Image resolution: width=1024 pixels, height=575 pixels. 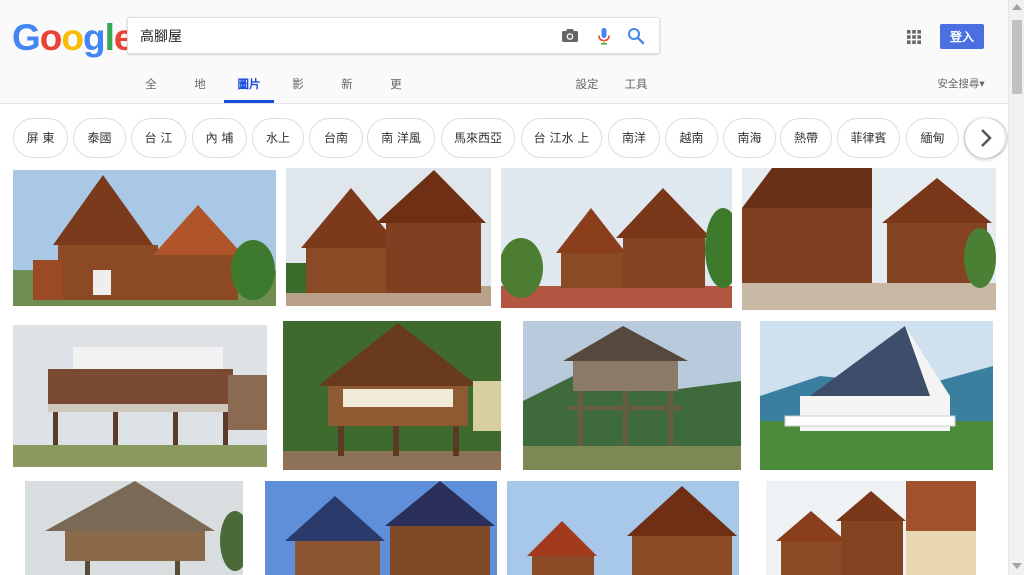 What do you see at coordinates (604, 36) in the screenshot?
I see `microphone-icon` at bounding box center [604, 36].